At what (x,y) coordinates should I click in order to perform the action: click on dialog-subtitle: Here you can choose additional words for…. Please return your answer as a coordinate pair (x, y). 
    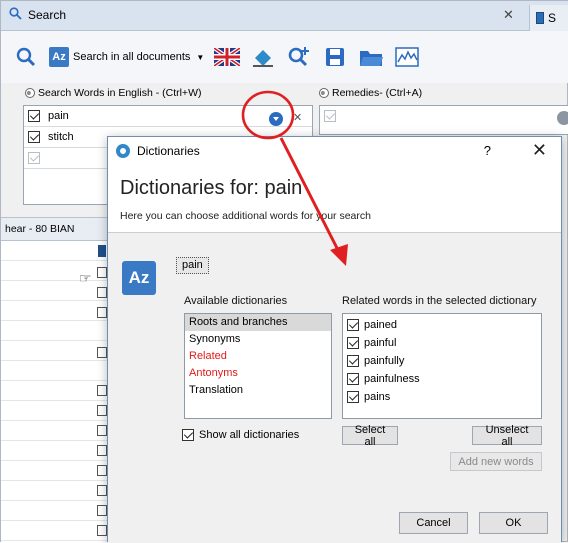
    Looking at the image, I should click on (245, 216).